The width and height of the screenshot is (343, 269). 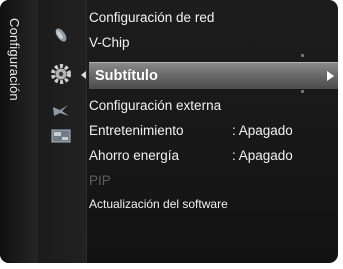 I want to click on submenu-arrow-icon, so click(x=330, y=76).